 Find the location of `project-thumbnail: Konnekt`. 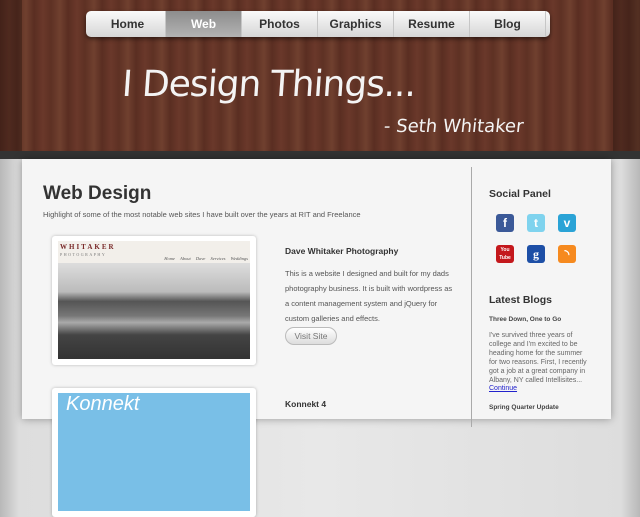

project-thumbnail: Konnekt is located at coordinates (154, 452).